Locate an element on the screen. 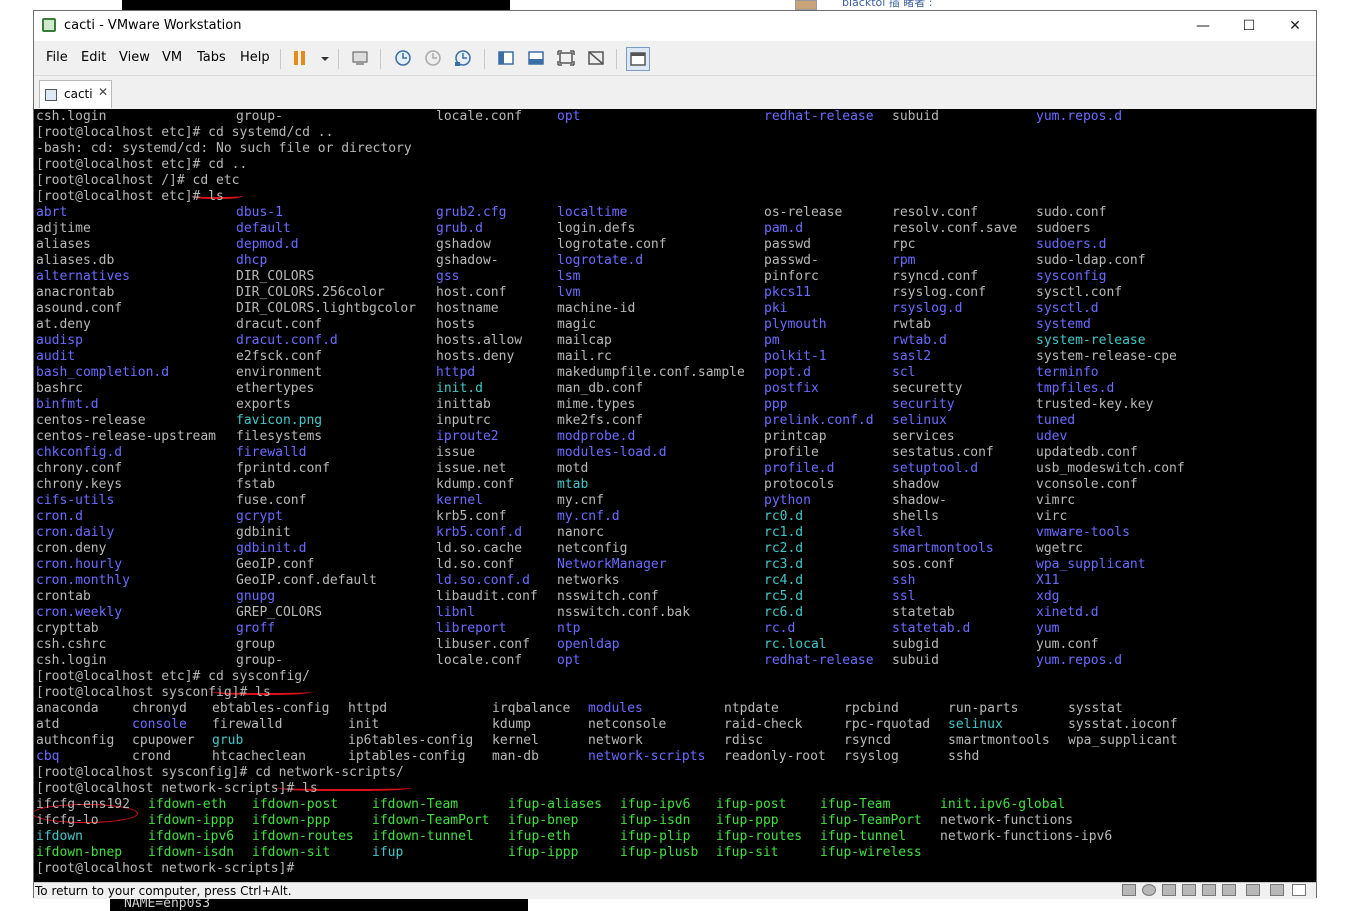  background-avatar is located at coordinates (806, 5).